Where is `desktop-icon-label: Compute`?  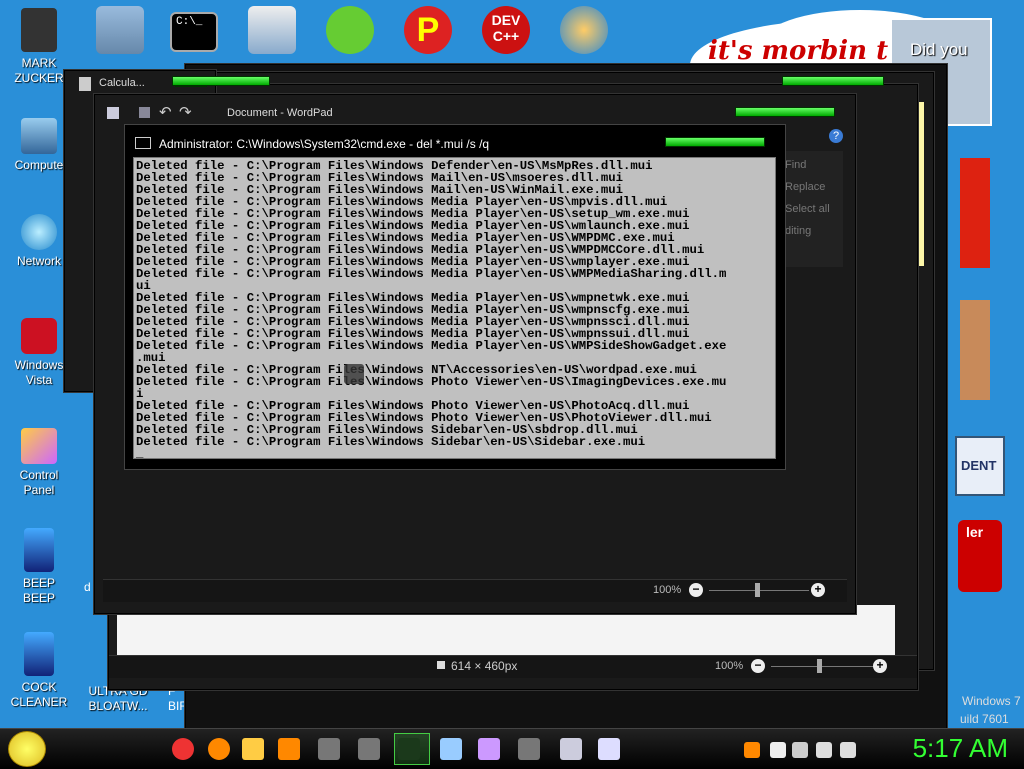
desktop-icon-label: Compute is located at coordinates (39, 165).